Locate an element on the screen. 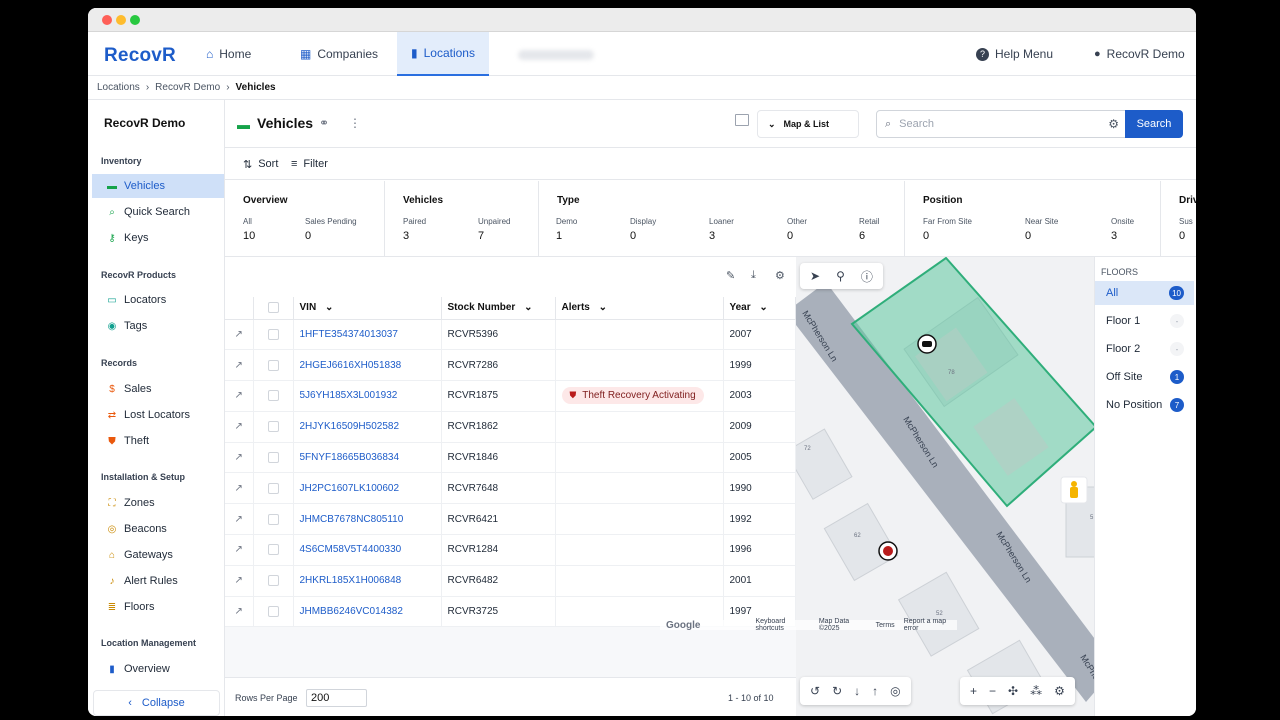 The height and width of the screenshot is (720, 1280). table-row: ↗ 5FNYF18665B036834 RCVR1846 2005 is located at coordinates (510, 458).